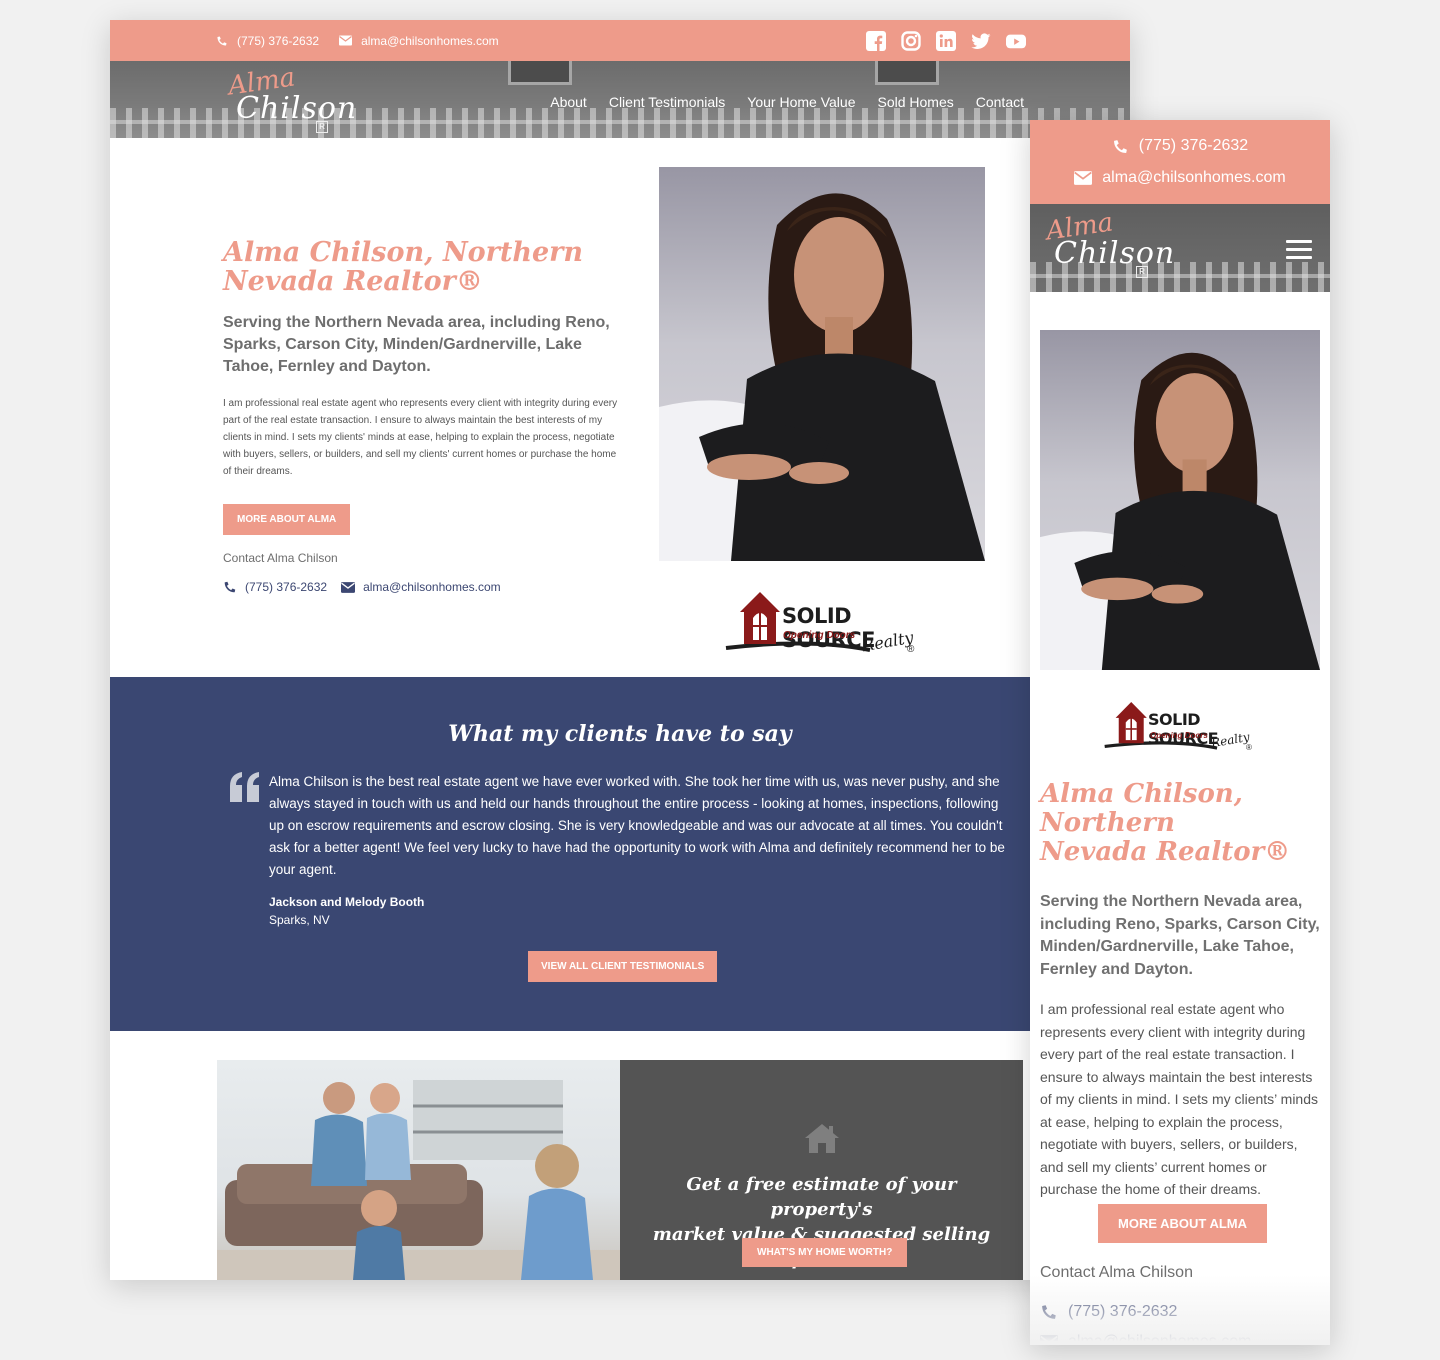 This screenshot has height=1360, width=1440. I want to click on view-all-testimonials-button: VIEW ALL CLIENT TESTIMONIALS, so click(623, 966).